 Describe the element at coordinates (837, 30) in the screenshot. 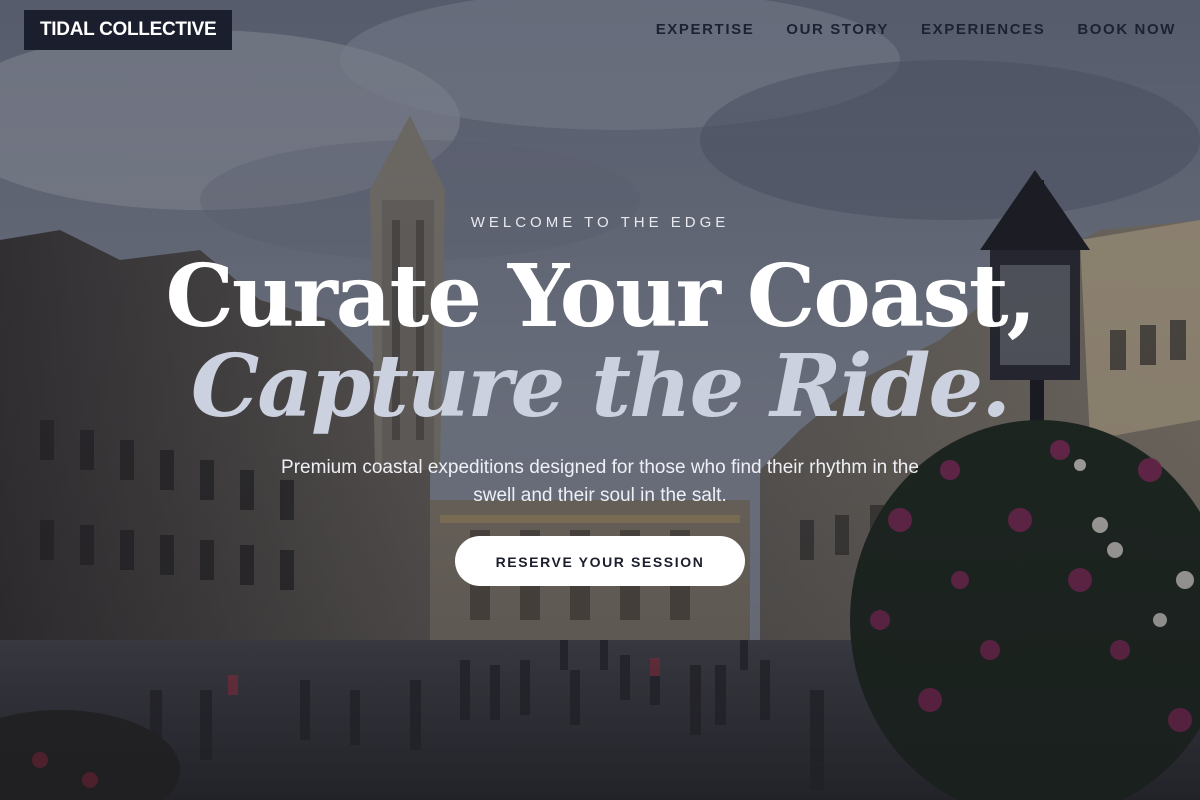

I see `nav-item-our-story: OUR STORY` at that location.